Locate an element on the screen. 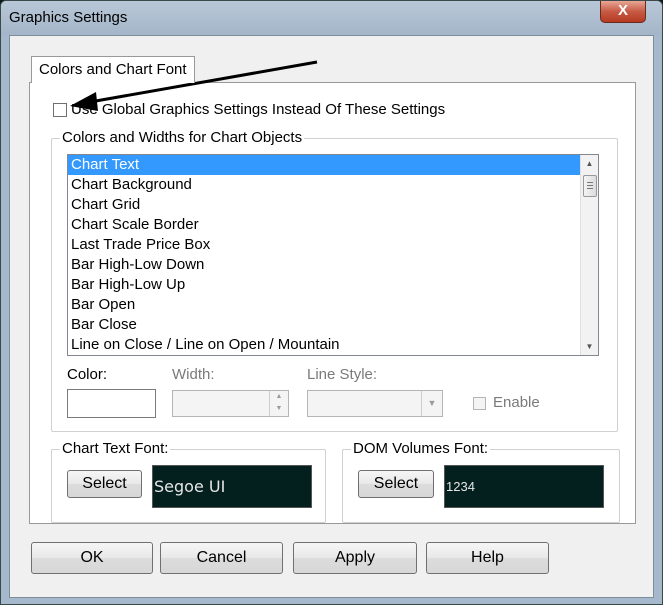 The height and width of the screenshot is (605, 663). list-item: Bar Close is located at coordinates (333, 325).